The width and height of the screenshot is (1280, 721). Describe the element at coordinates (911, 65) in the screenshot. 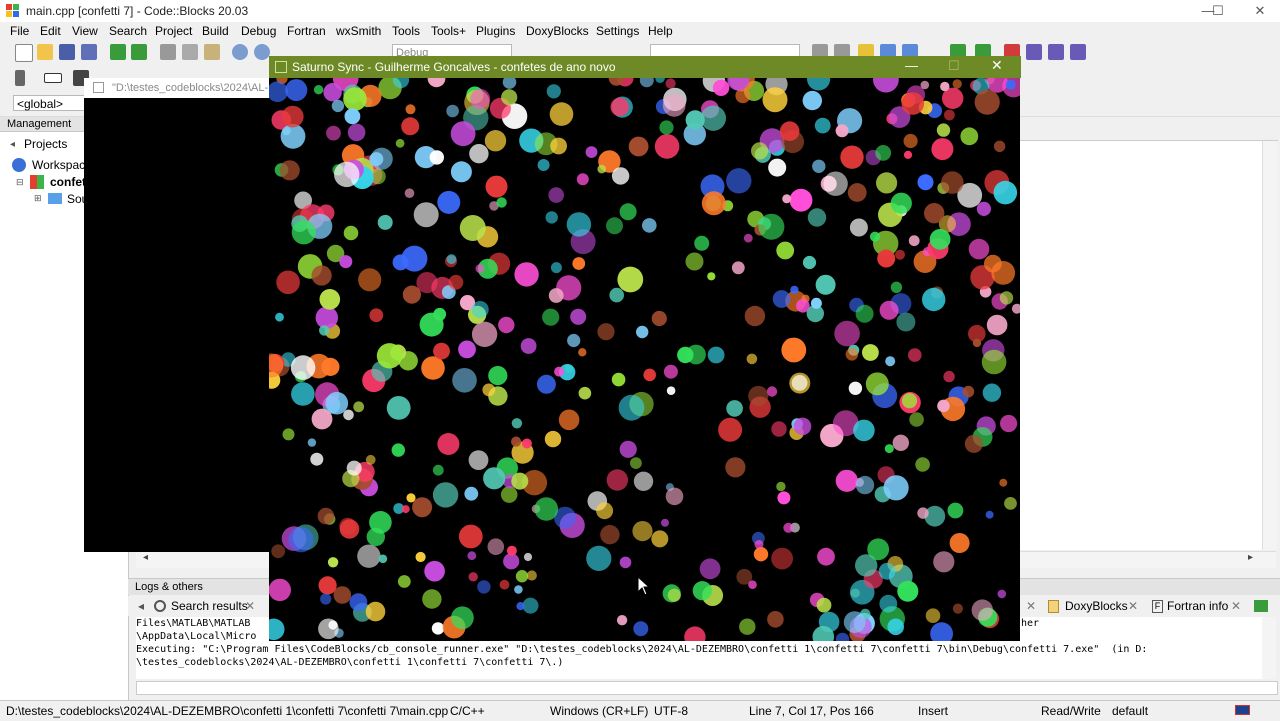

I see `confetti-minimize-button: —` at that location.